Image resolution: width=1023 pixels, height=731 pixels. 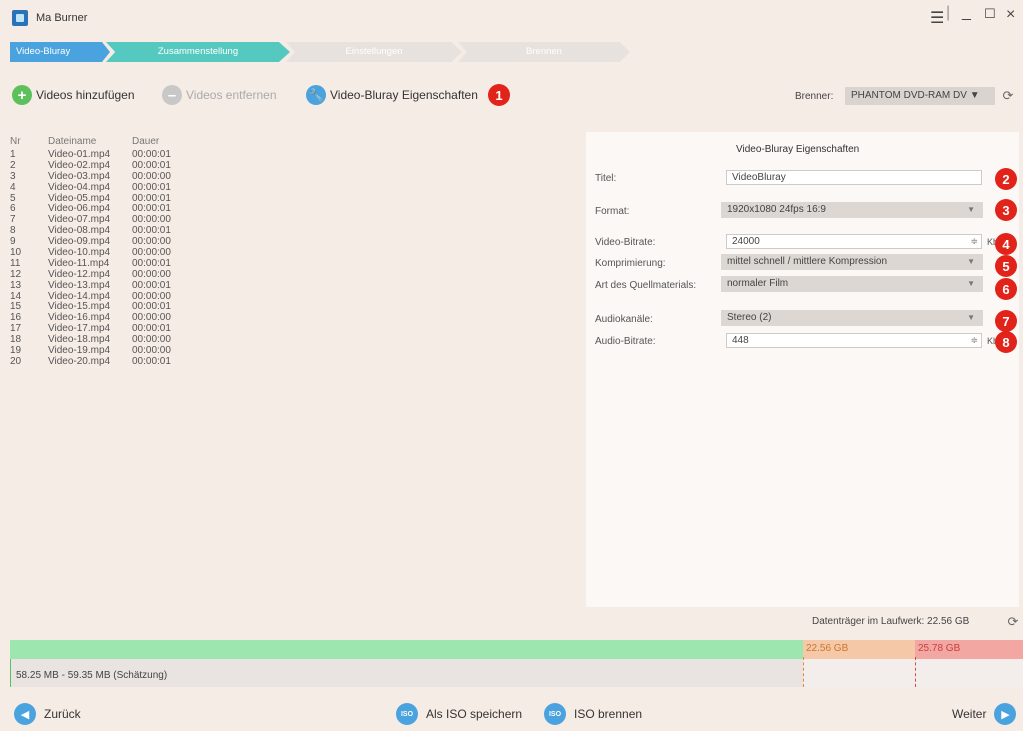 What do you see at coordinates (990, 14) in the screenshot?
I see `maximize-button: ☐` at bounding box center [990, 14].